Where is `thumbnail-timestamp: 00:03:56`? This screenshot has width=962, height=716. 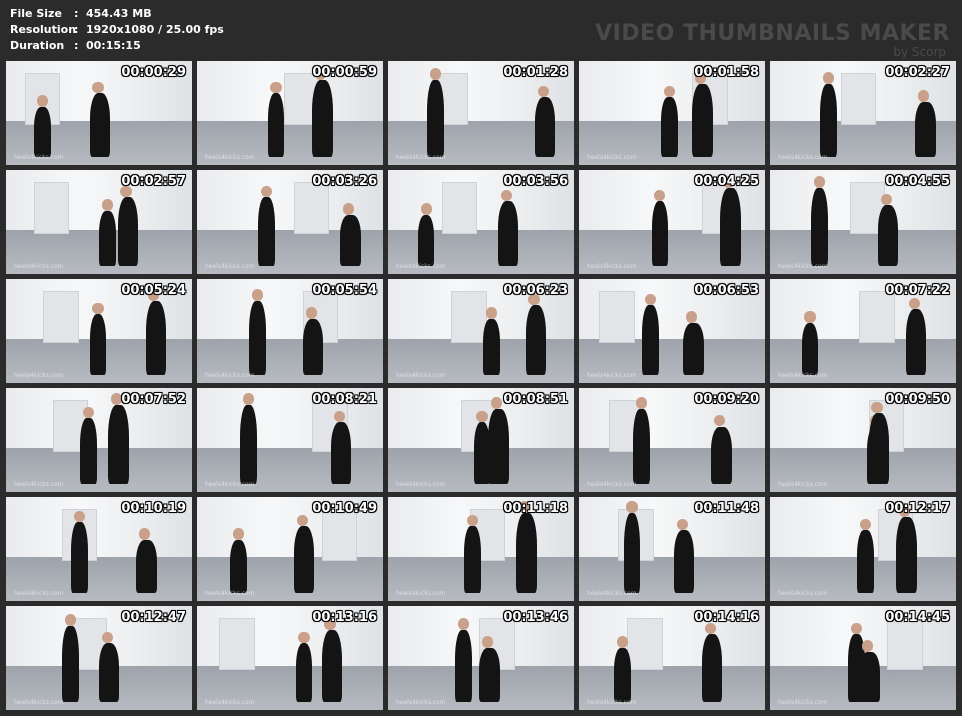
thumbnail-timestamp: 00:03:56 is located at coordinates (535, 181).